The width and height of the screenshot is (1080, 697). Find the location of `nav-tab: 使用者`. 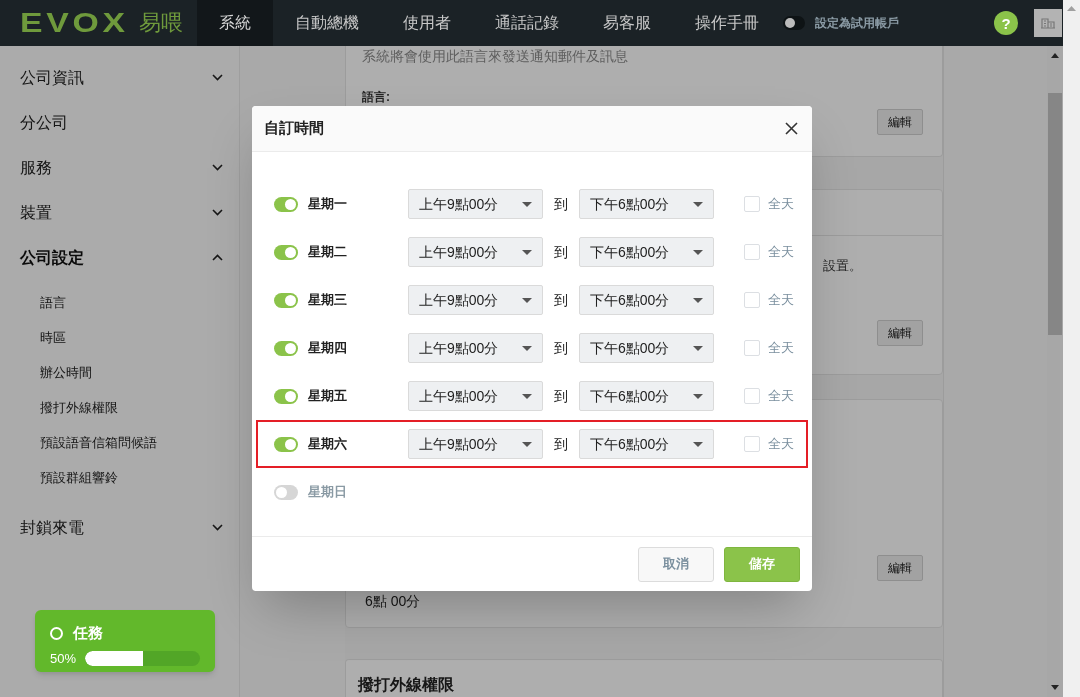

nav-tab: 使用者 is located at coordinates (427, 23).